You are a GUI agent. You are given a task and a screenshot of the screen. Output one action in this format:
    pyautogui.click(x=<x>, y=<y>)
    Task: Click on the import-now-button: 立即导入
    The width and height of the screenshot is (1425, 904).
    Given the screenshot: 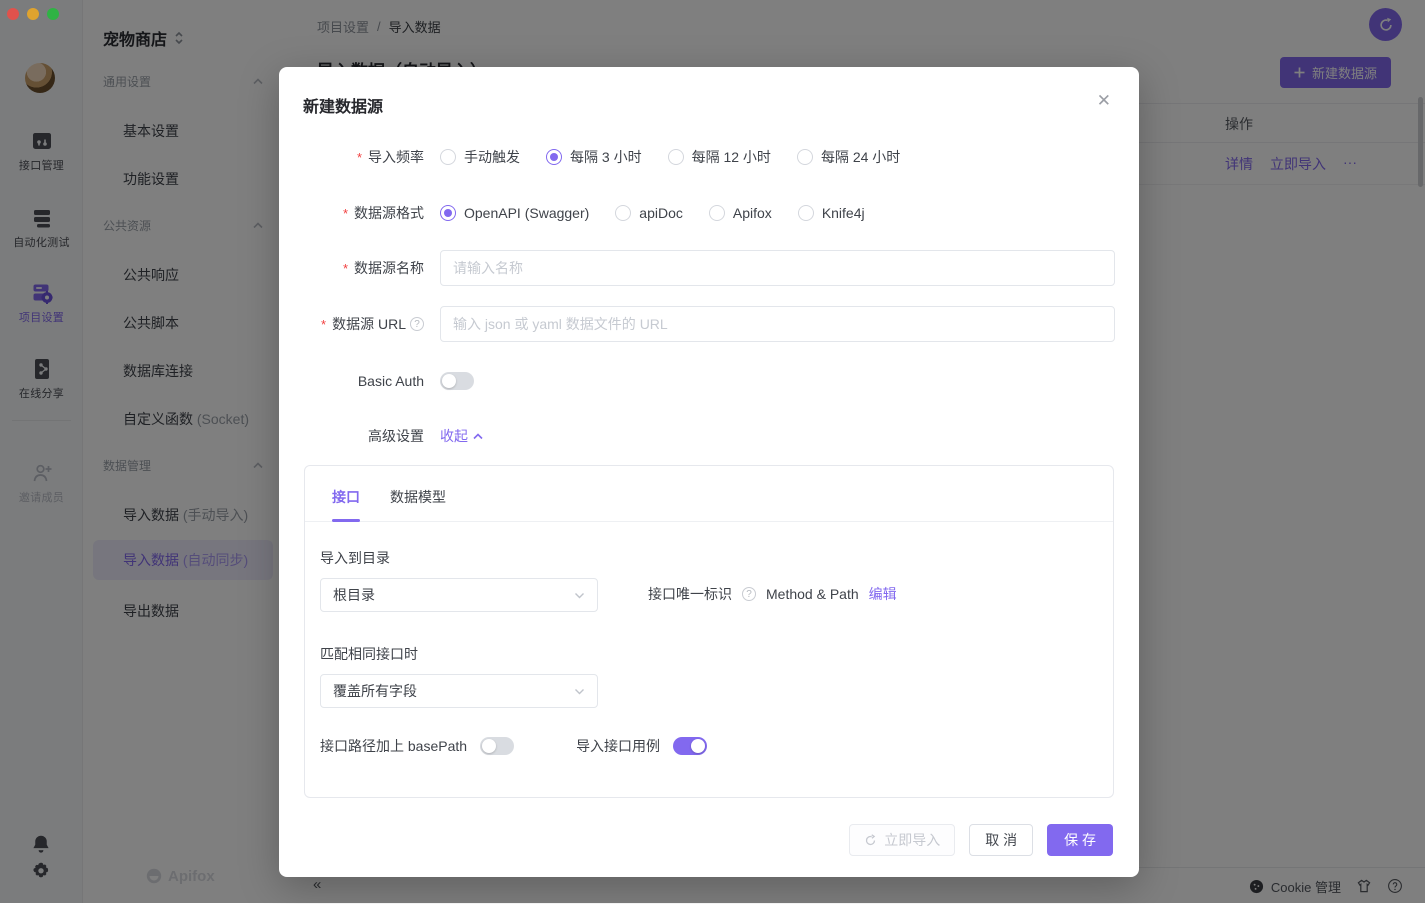 What is the action you would take?
    pyautogui.click(x=902, y=840)
    